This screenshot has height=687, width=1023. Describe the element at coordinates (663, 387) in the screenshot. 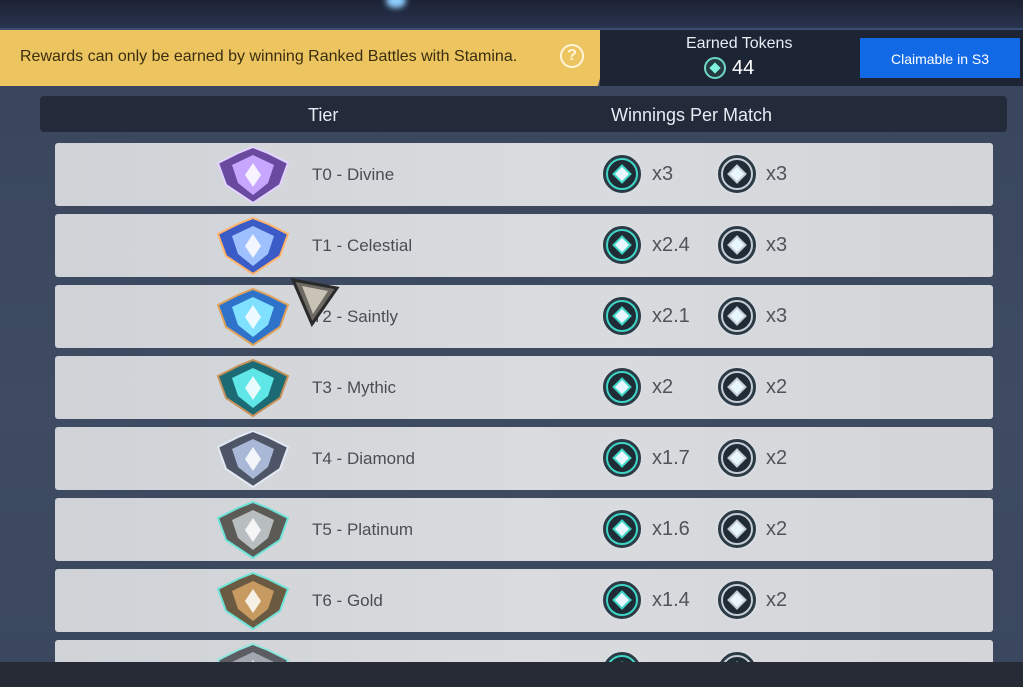

I see `token-a-multiplier: x2` at that location.